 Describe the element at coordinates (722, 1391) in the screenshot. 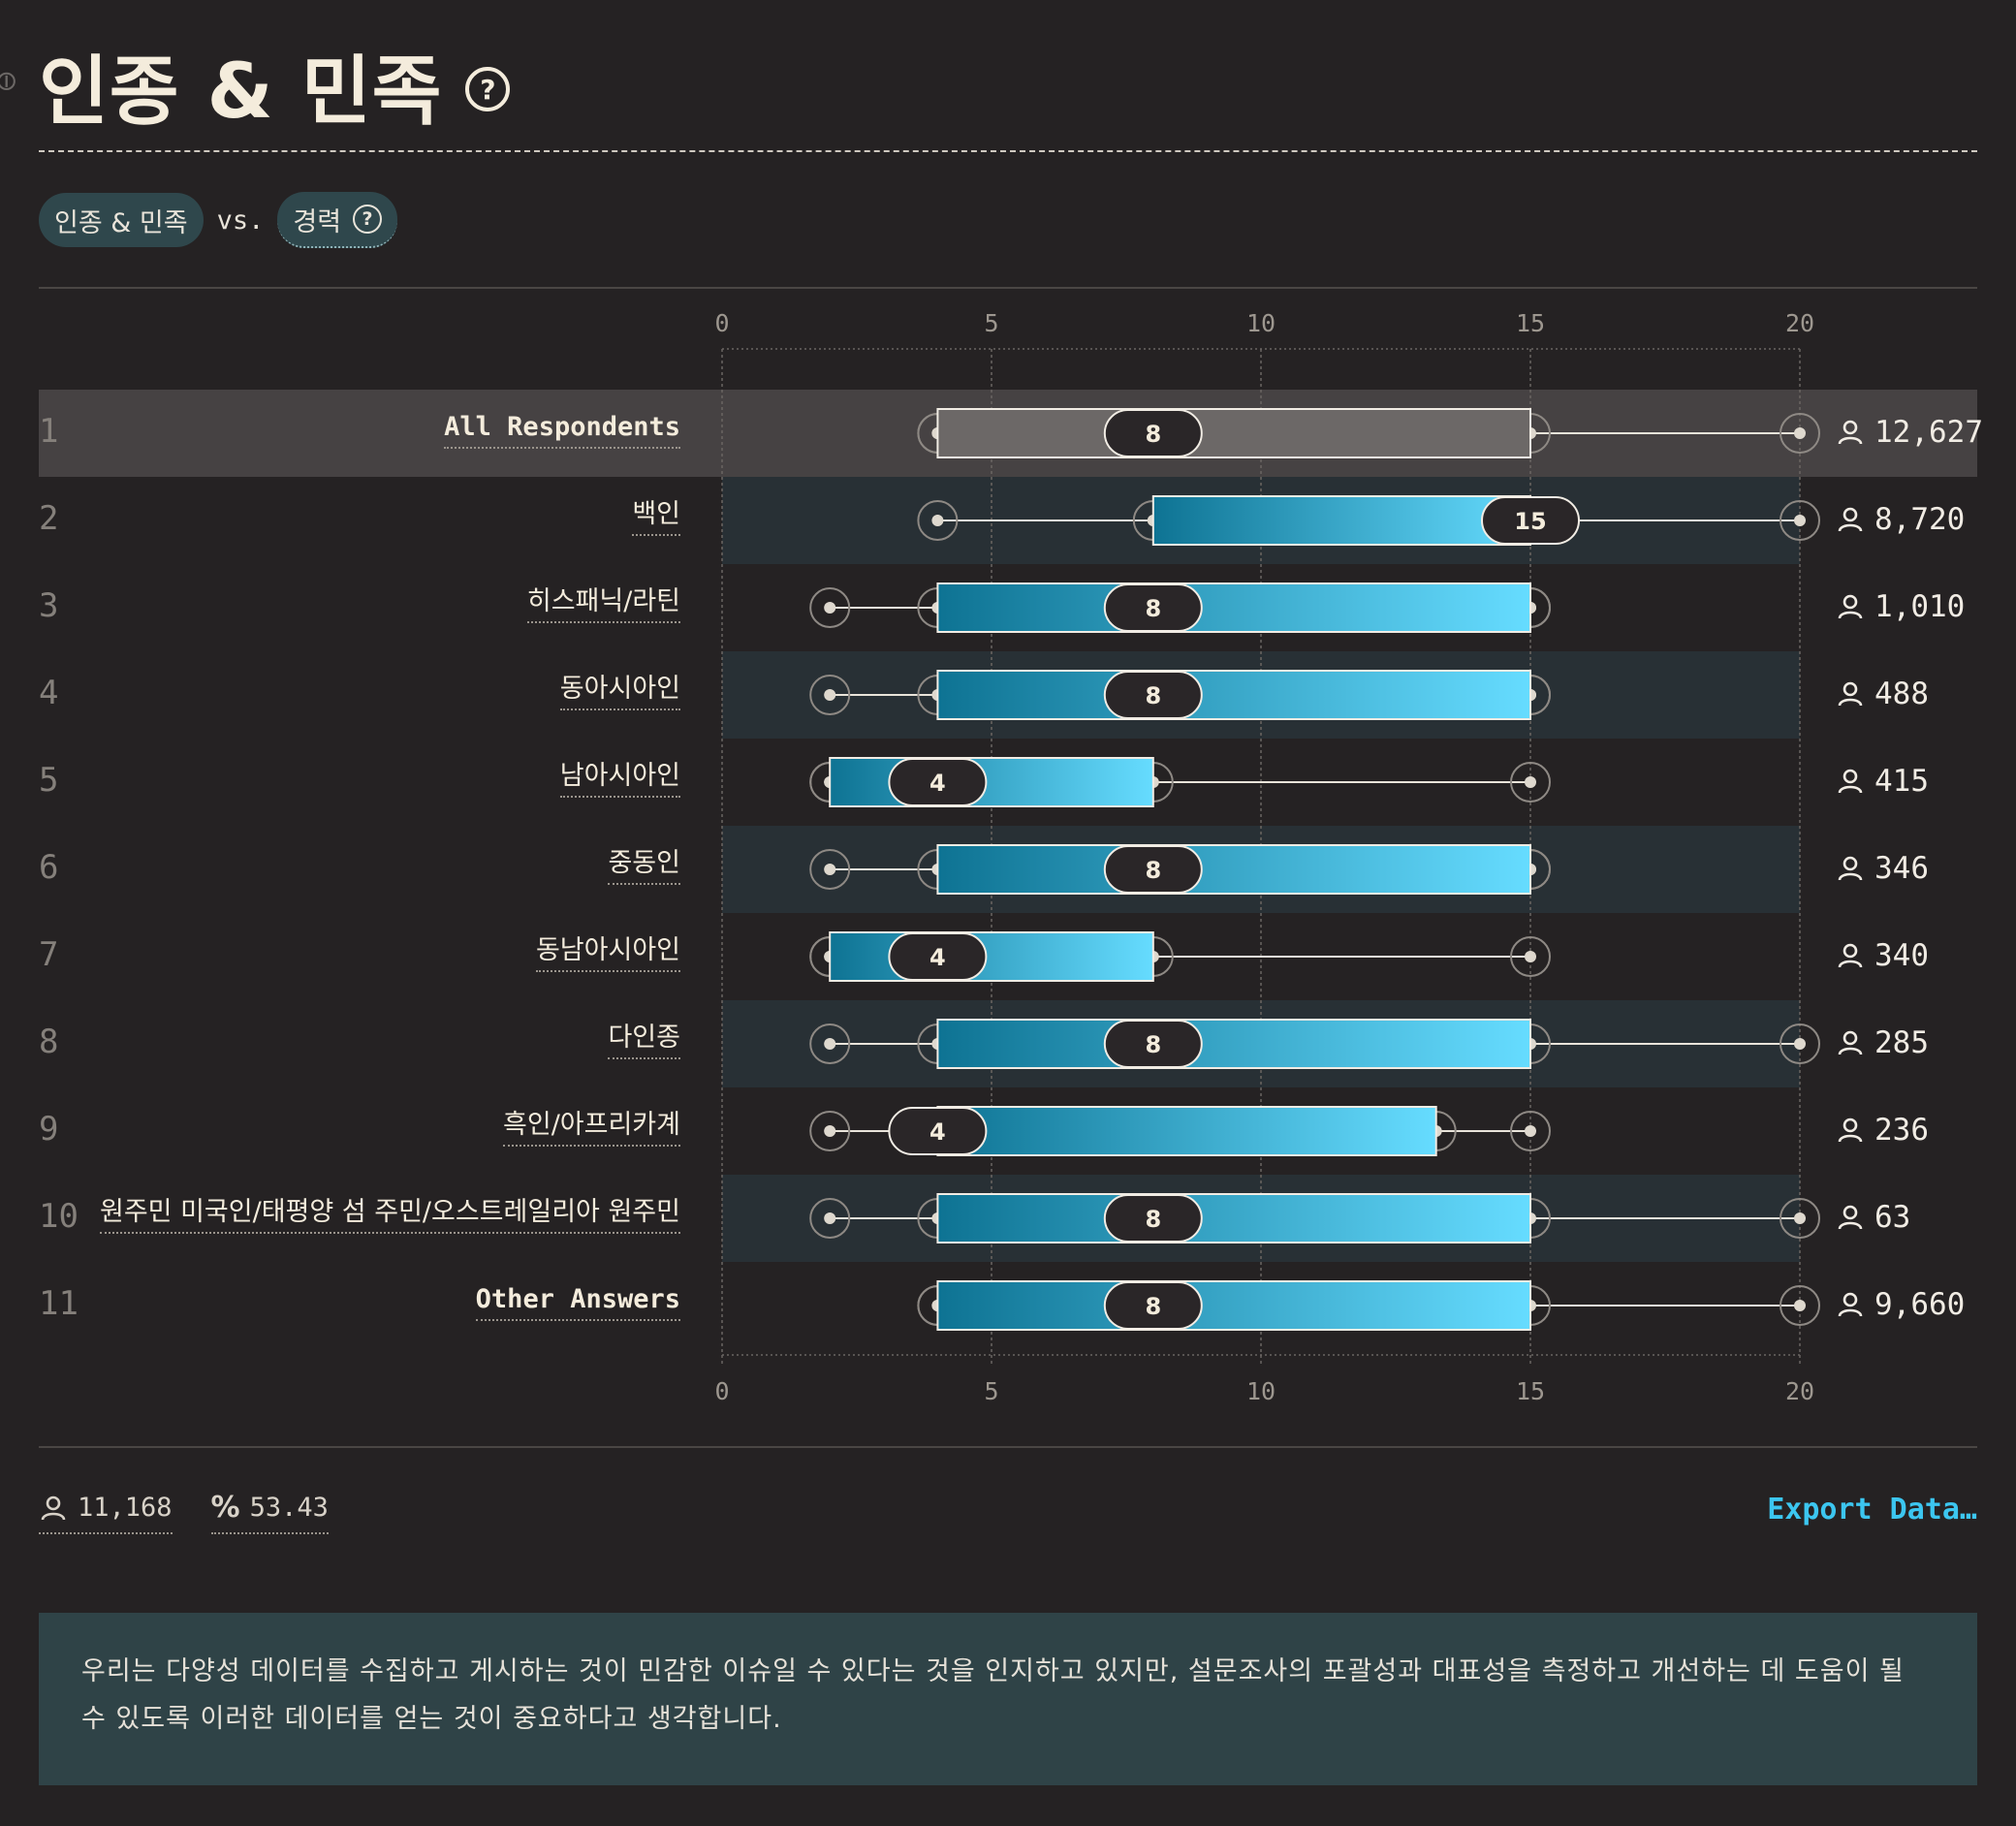

I see `x-tick-label-bottom: 0` at that location.